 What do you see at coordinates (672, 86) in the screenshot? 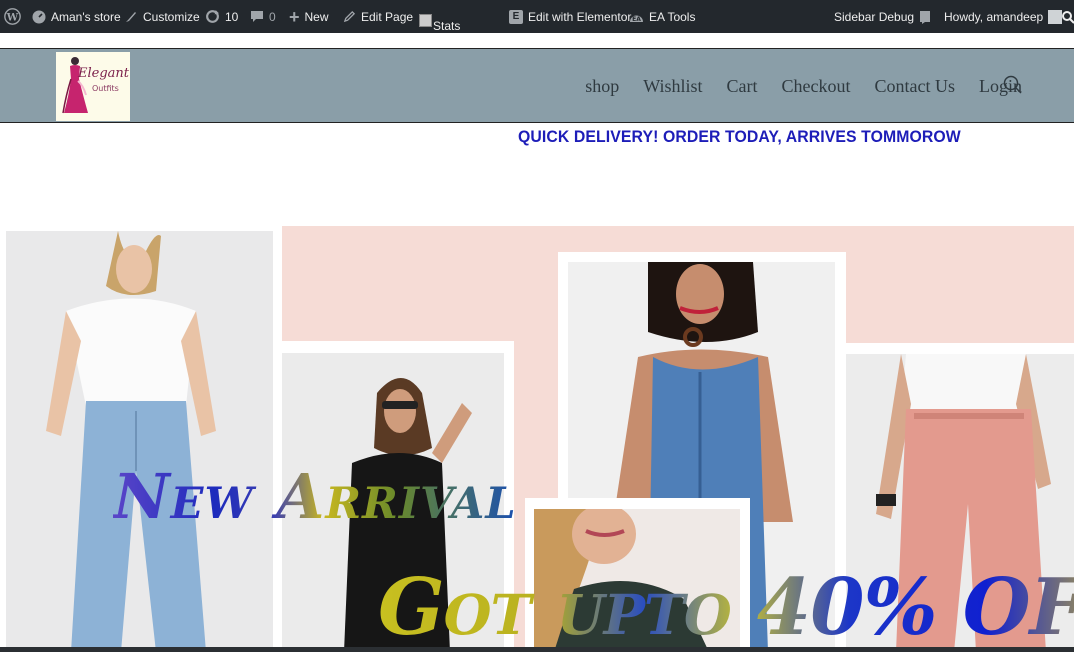
I see `nav-wishlist: Wishlist` at bounding box center [672, 86].